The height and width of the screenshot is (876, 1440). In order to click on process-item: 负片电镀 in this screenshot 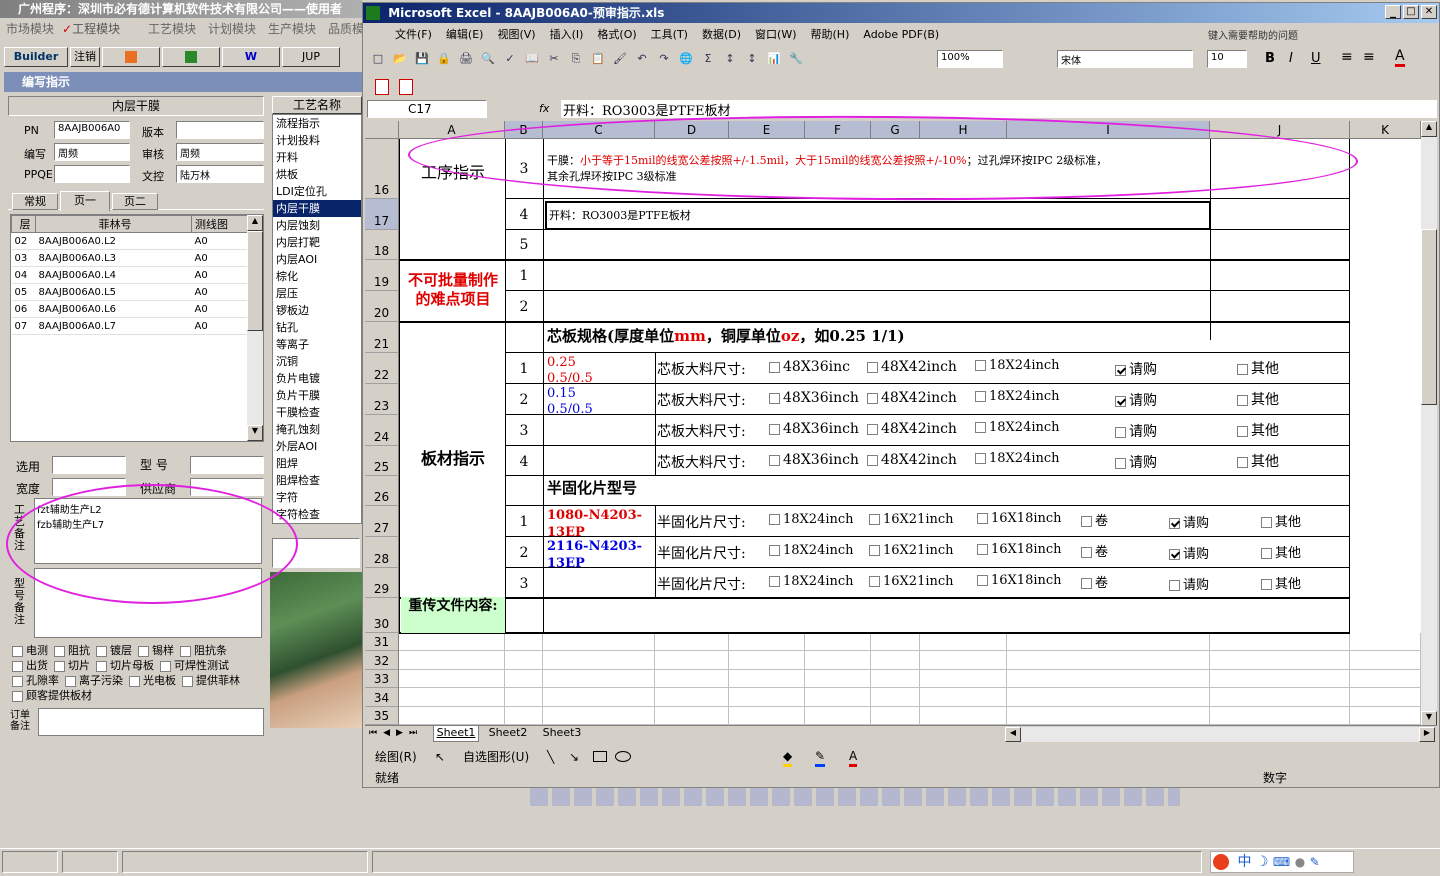, I will do `click(317, 378)`.